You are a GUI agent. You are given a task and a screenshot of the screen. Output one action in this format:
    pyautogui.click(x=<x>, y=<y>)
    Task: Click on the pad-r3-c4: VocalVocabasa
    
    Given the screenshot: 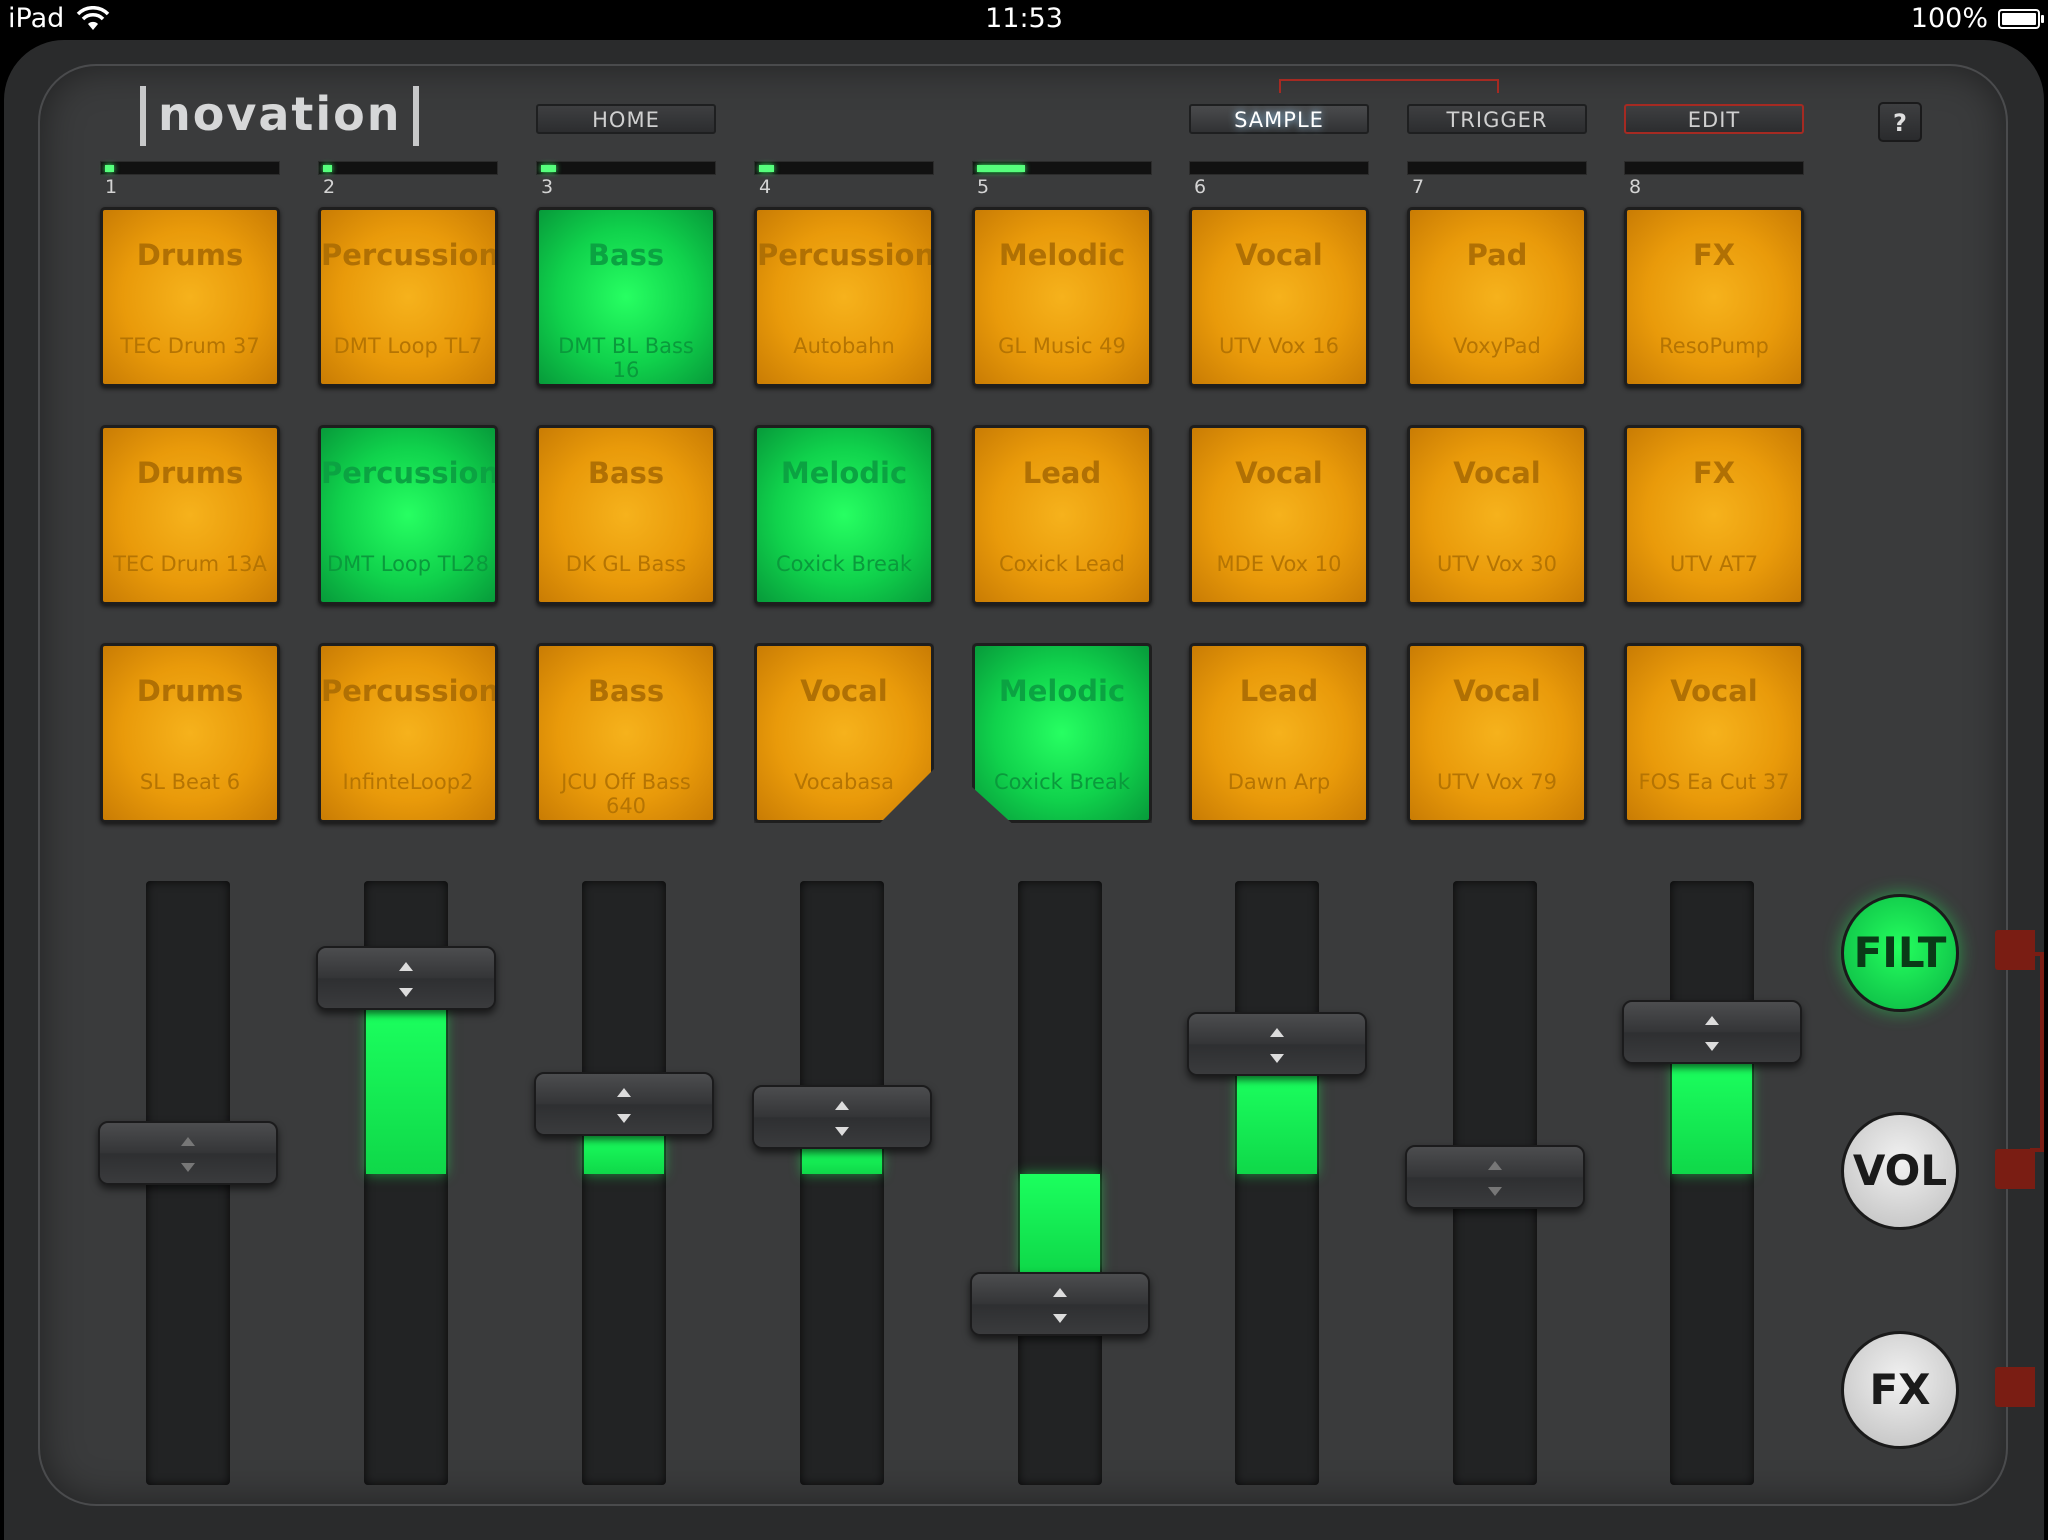 What is the action you would take?
    pyautogui.click(x=844, y=733)
    